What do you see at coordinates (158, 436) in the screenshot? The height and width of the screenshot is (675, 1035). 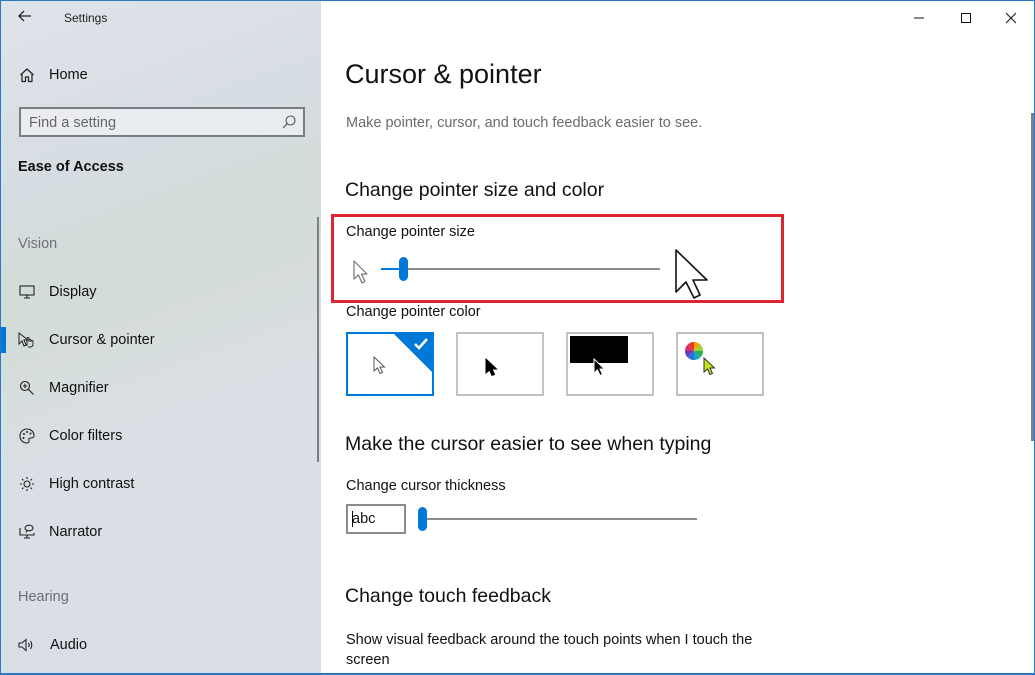 I see `sidebar-item-color-filters: Color filters` at bounding box center [158, 436].